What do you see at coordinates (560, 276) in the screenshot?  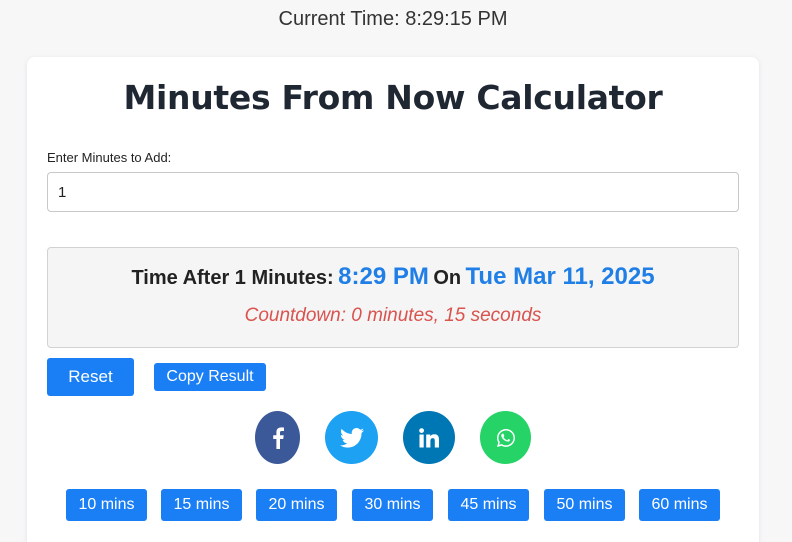 I see `result-date: Tue Mar 11, 2025` at bounding box center [560, 276].